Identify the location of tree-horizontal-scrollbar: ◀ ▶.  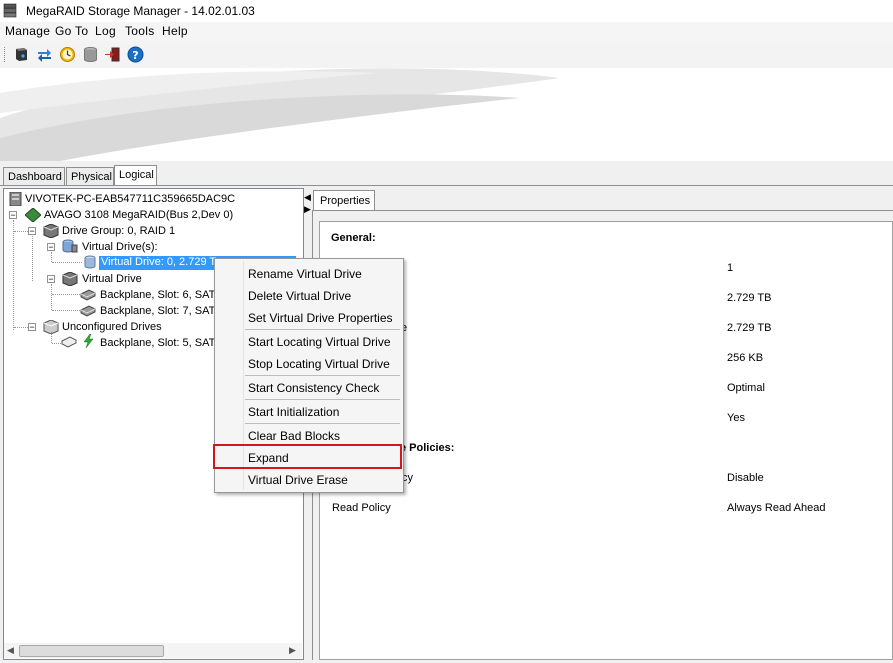
(153, 650).